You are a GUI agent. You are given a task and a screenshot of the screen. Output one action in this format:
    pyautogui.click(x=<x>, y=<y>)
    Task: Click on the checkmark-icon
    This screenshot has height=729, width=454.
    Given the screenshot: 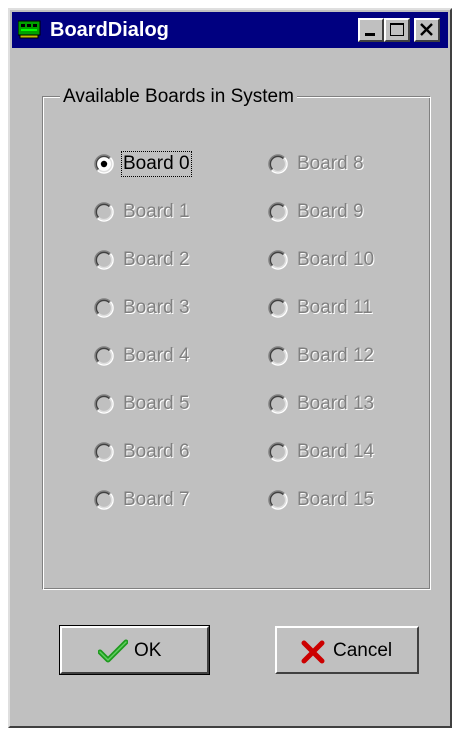 What is the action you would take?
    pyautogui.click(x=113, y=654)
    